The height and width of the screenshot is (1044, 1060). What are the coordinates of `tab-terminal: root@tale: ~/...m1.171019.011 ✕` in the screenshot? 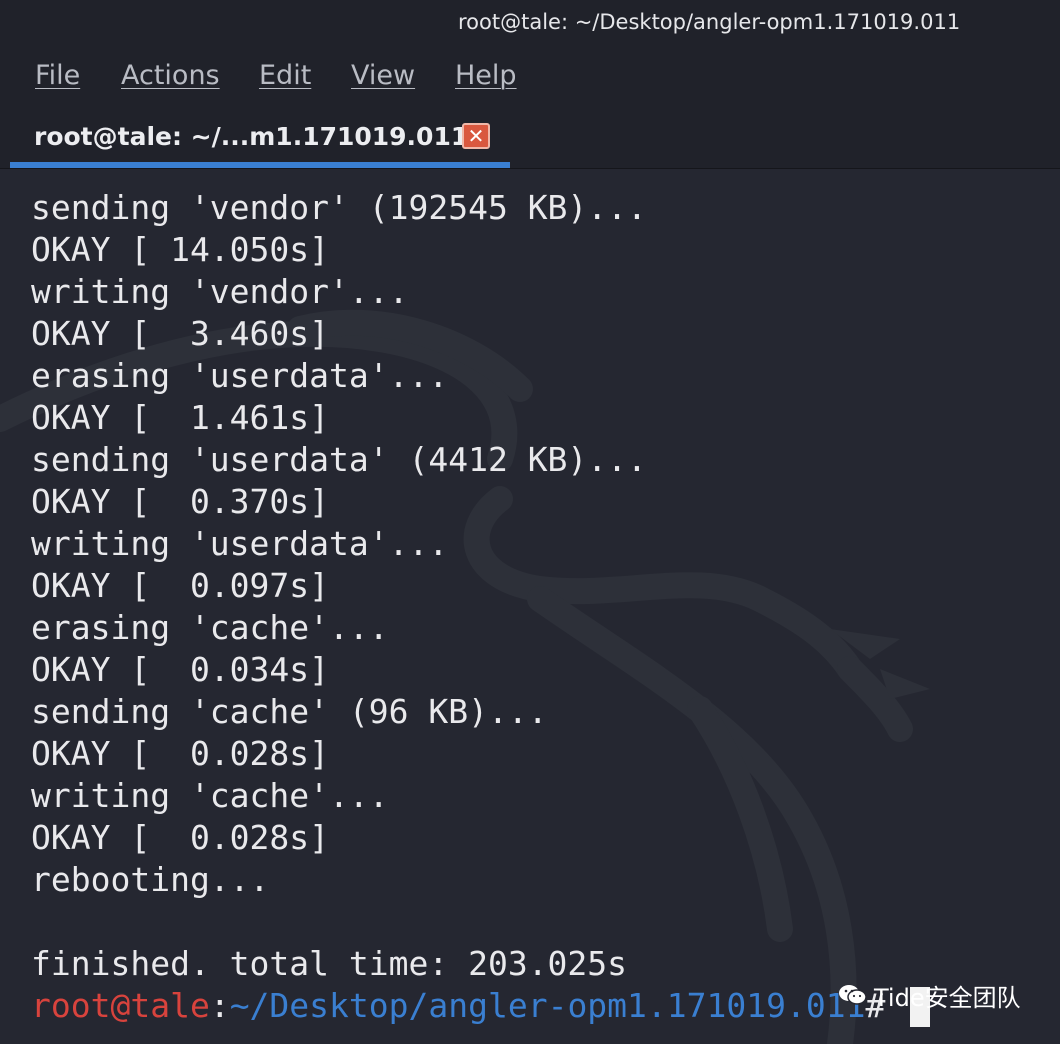 It's located at (260, 138).